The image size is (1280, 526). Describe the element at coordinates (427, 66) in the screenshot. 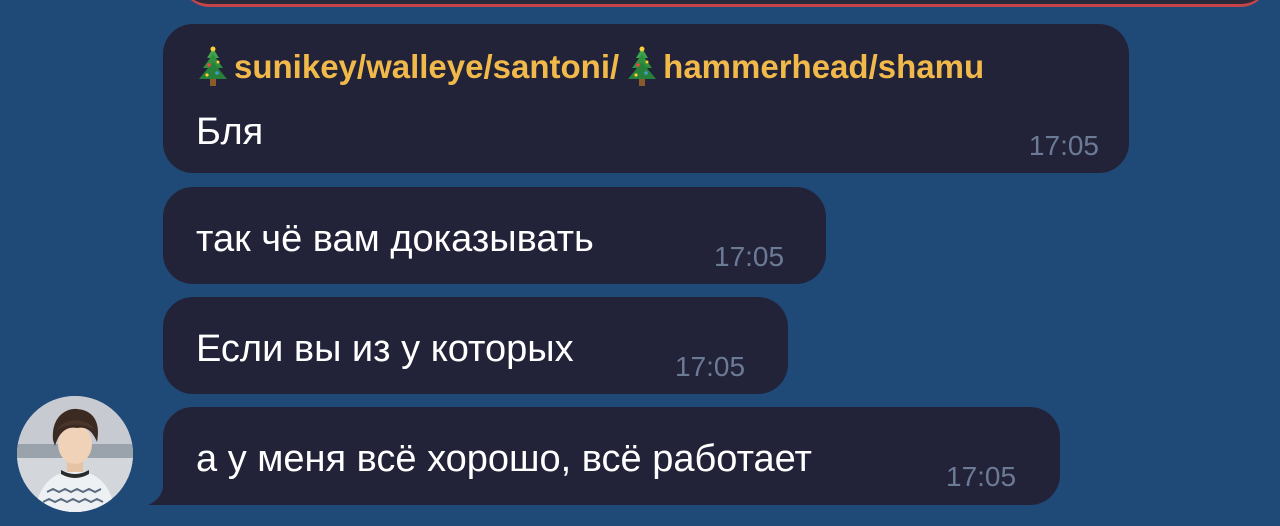

I see `sender-name-part-1: sunikey/walleye/santoni/` at that location.